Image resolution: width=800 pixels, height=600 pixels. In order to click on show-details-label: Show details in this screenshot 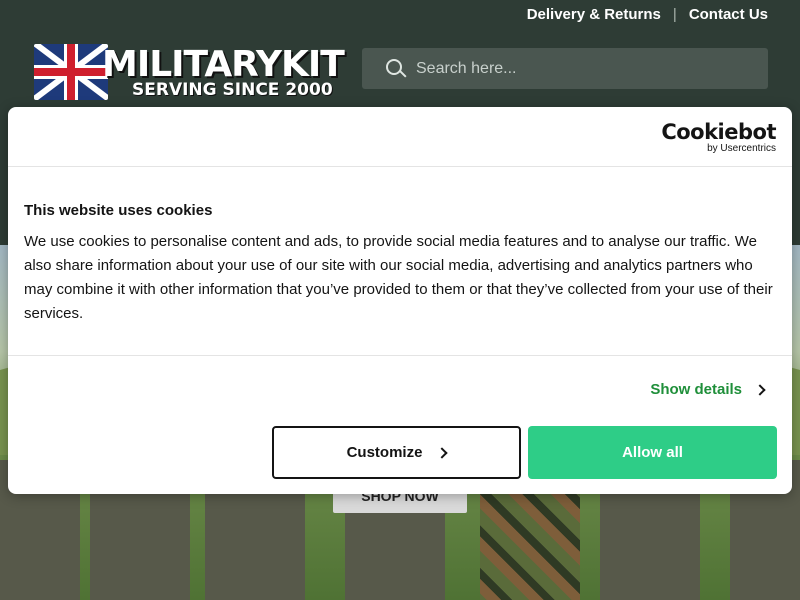, I will do `click(696, 389)`.